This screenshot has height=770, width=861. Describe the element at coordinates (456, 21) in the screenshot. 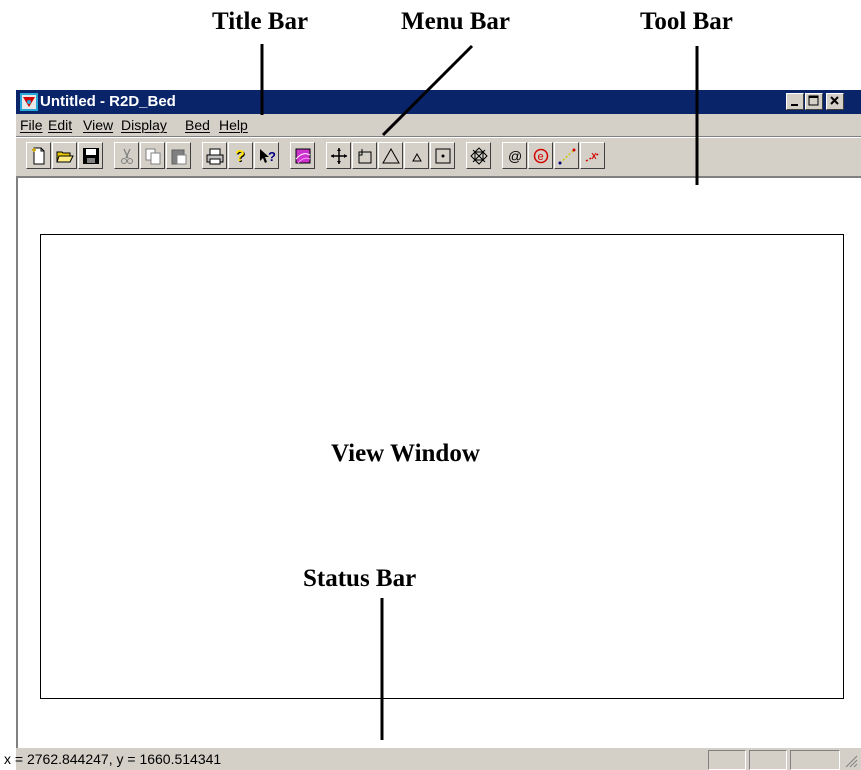

I see `callout-menu-bar: Menu Bar` at that location.